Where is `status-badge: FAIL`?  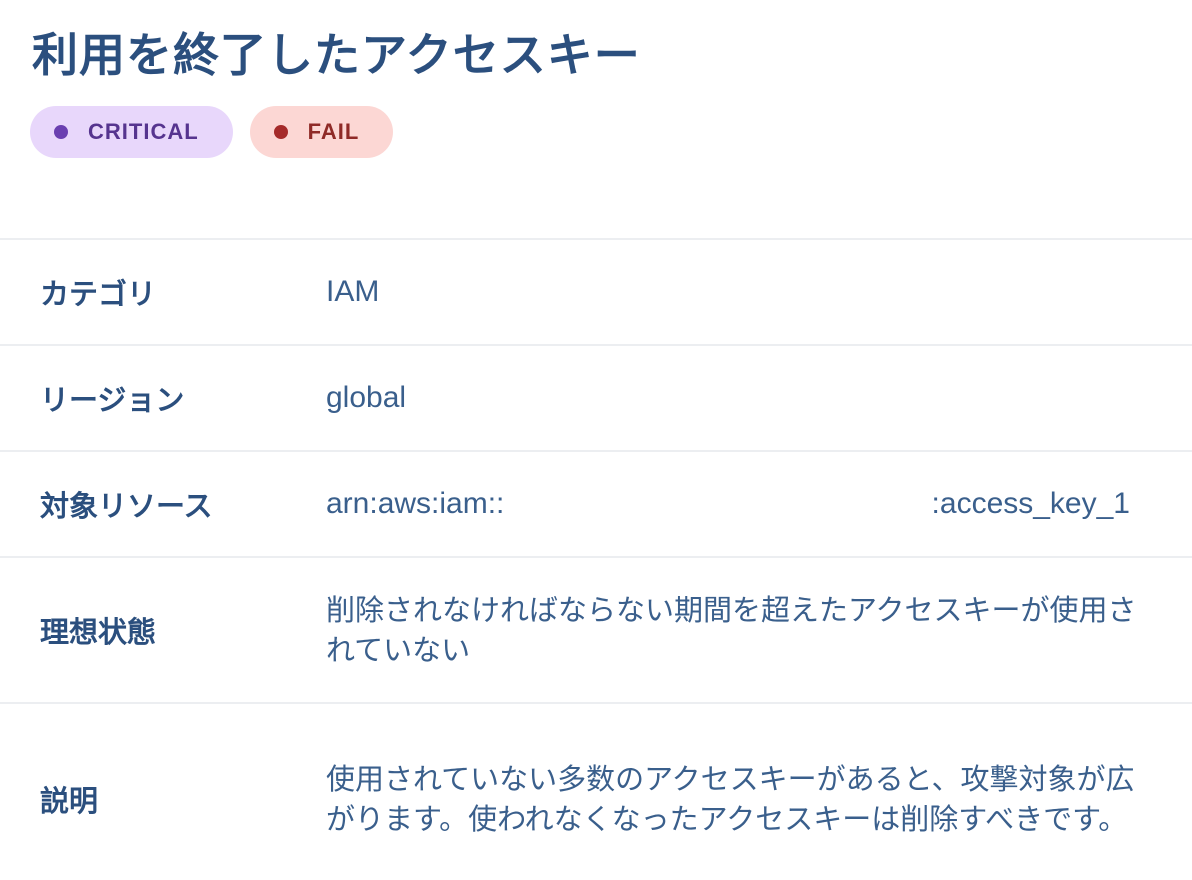 status-badge: FAIL is located at coordinates (321, 132).